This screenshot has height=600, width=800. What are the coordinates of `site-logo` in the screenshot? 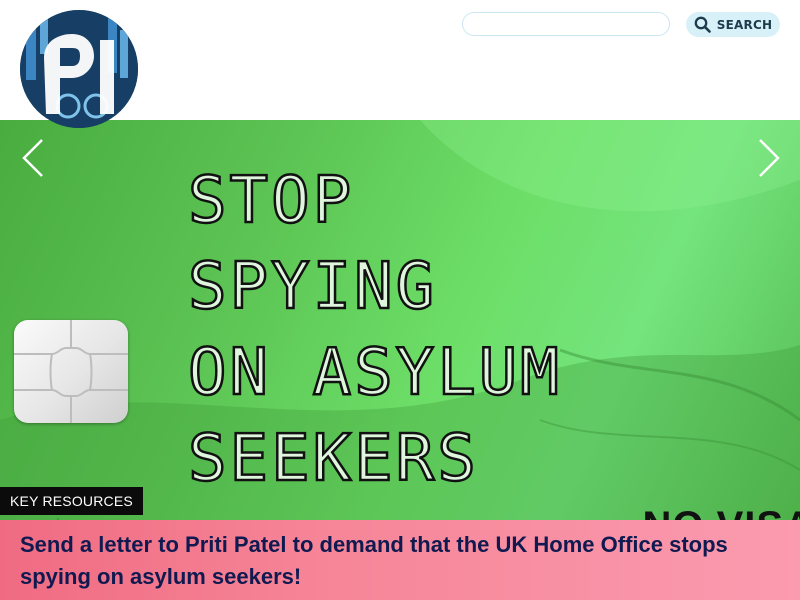 It's located at (79, 69).